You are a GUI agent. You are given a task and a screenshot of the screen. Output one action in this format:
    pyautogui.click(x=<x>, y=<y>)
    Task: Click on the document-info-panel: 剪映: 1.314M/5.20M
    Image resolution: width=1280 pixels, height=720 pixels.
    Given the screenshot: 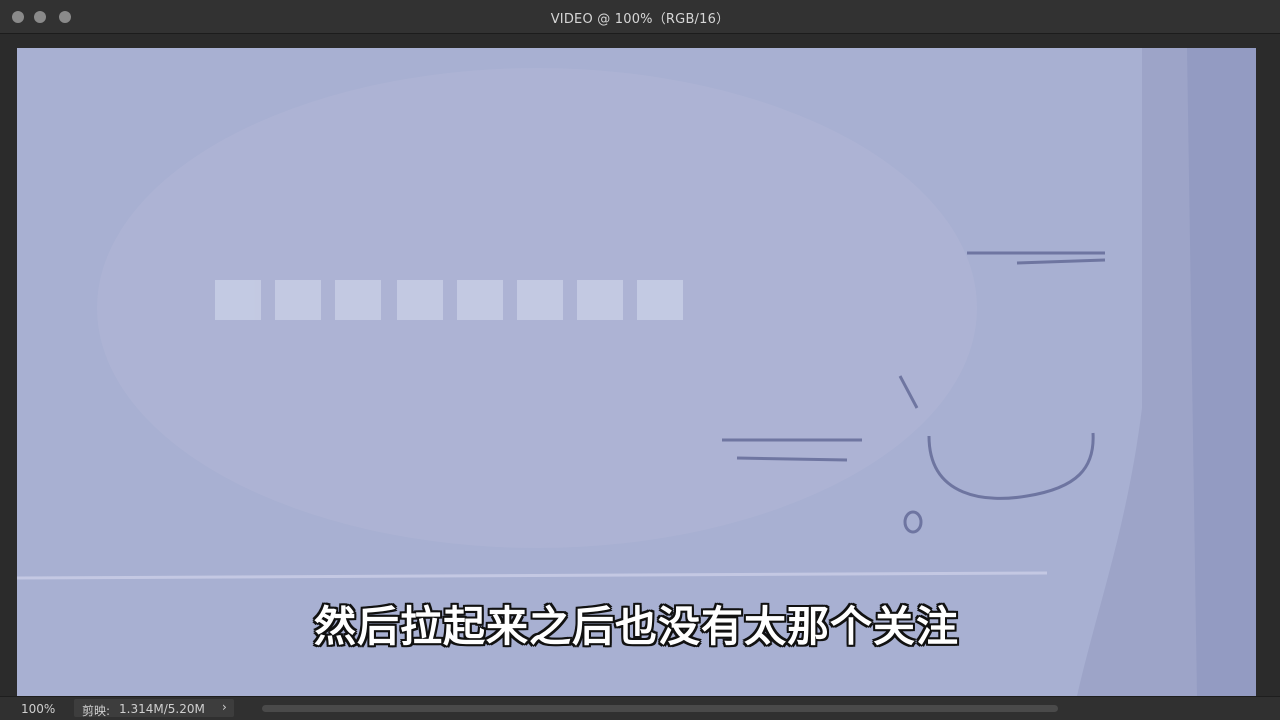 What is the action you would take?
    pyautogui.click(x=154, y=708)
    